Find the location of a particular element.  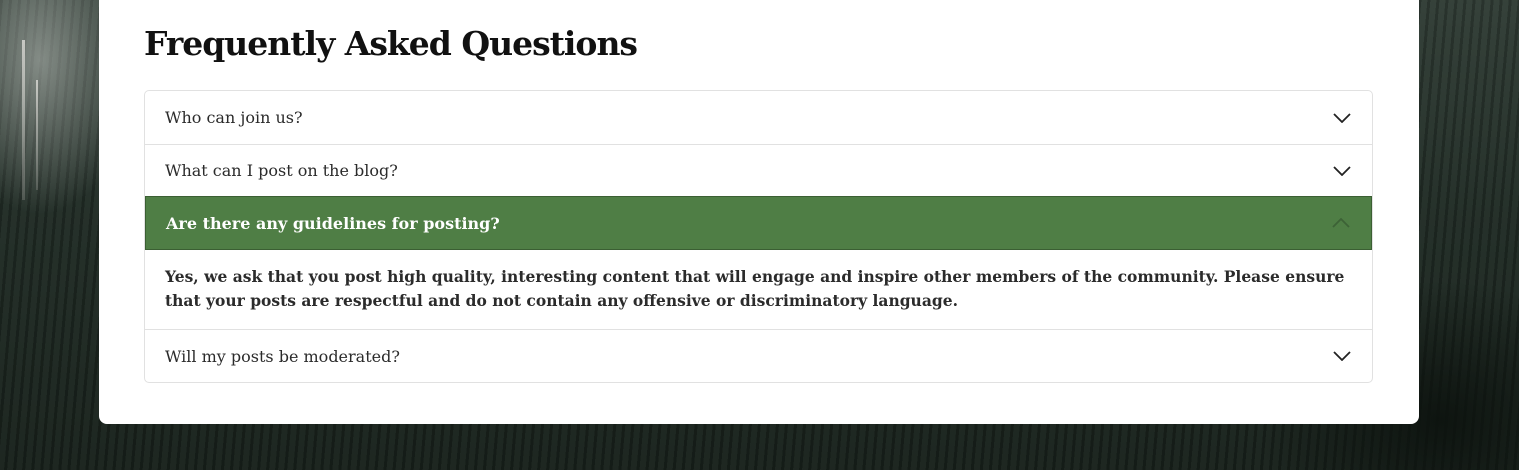

faq-item: What can I post on the blog? is located at coordinates (758, 170).